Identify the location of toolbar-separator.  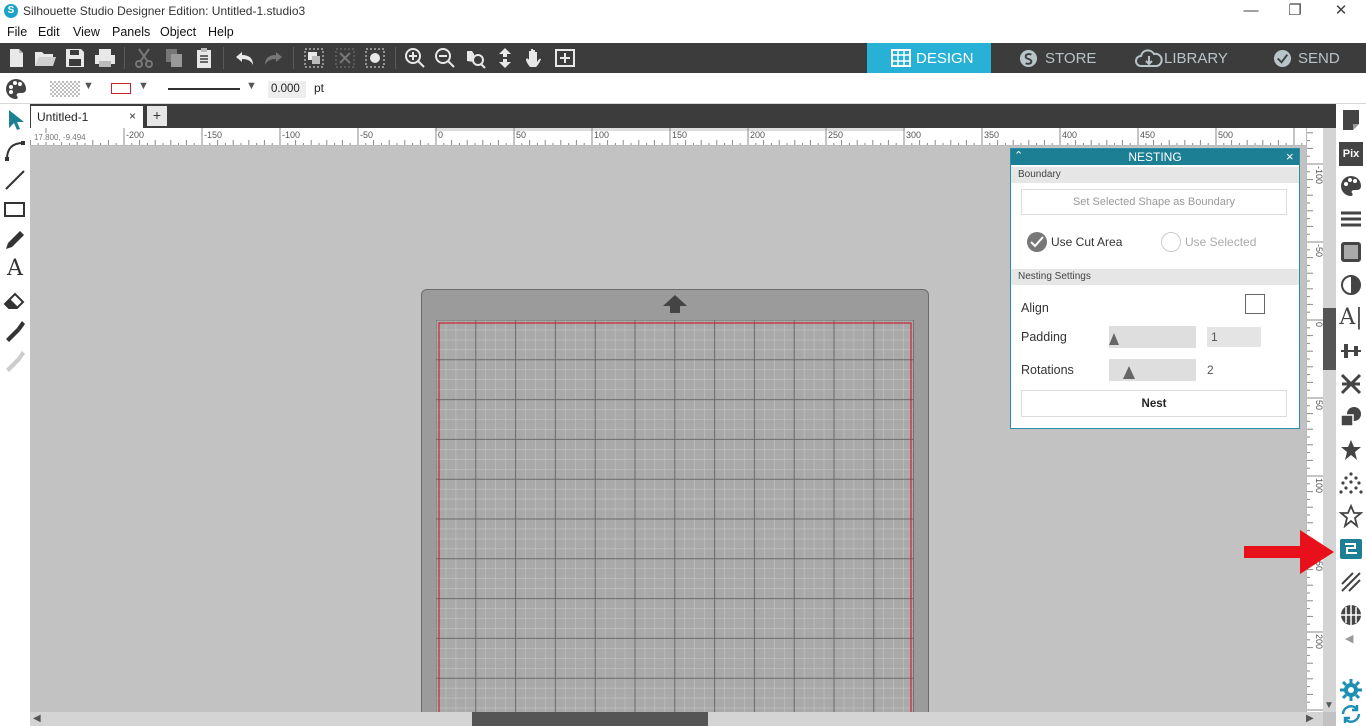
(395, 58).